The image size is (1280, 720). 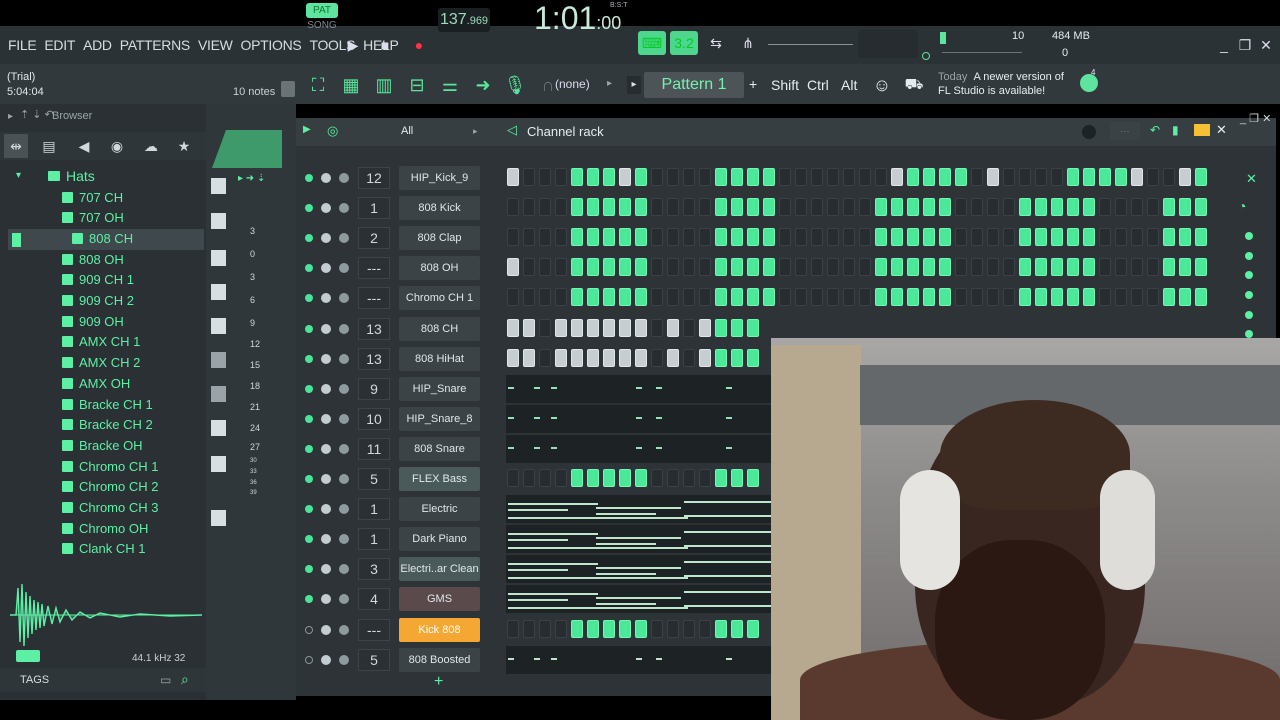 What do you see at coordinates (438, 682) in the screenshot?
I see `add-channel-button: +` at bounding box center [438, 682].